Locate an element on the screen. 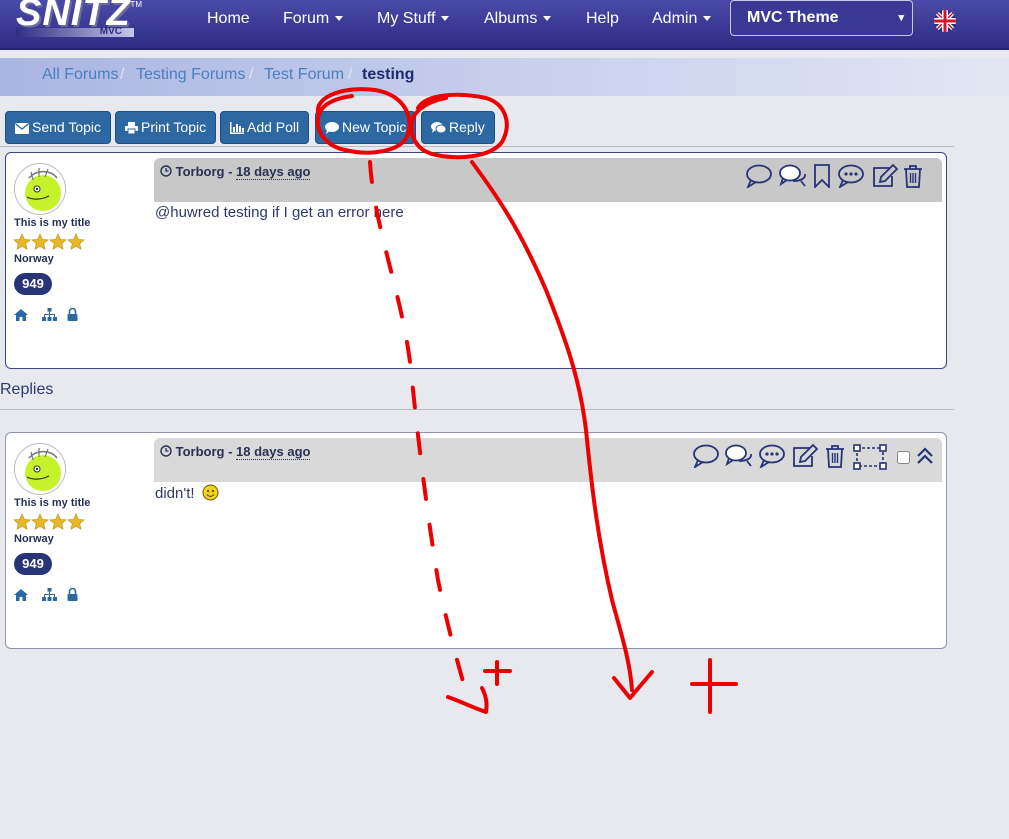 The image size is (1009, 839). post-body: @huwred testing if I get an error here is located at coordinates (279, 212).